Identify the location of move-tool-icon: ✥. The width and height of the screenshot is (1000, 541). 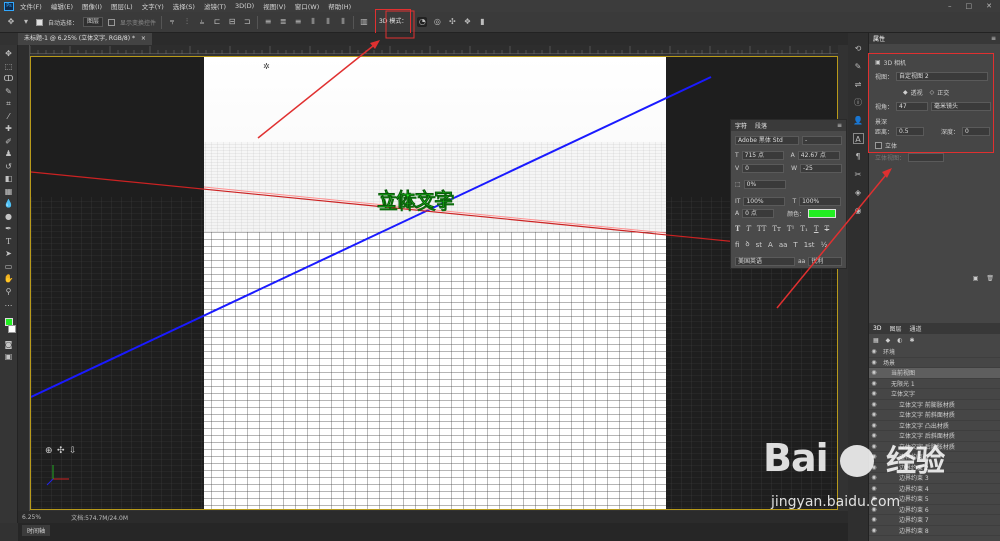
(9, 54).